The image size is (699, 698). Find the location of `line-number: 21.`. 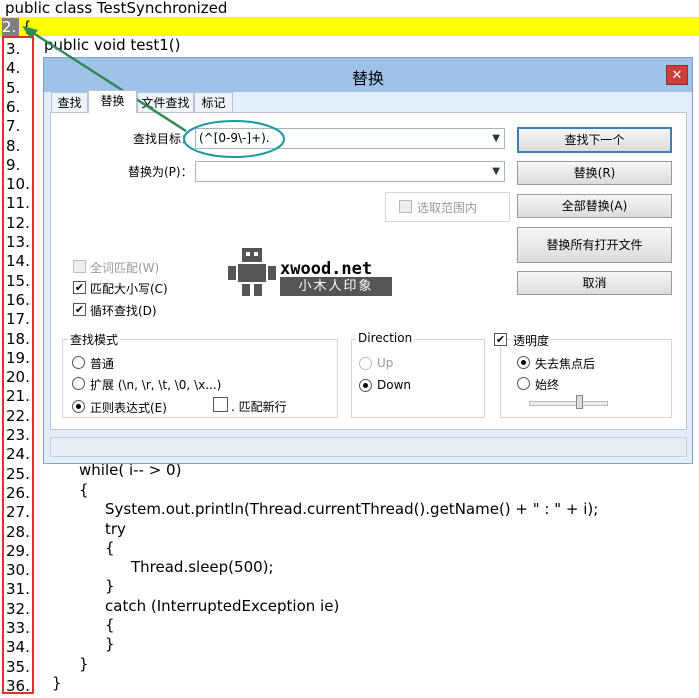

line-number: 21. is located at coordinates (18, 396).